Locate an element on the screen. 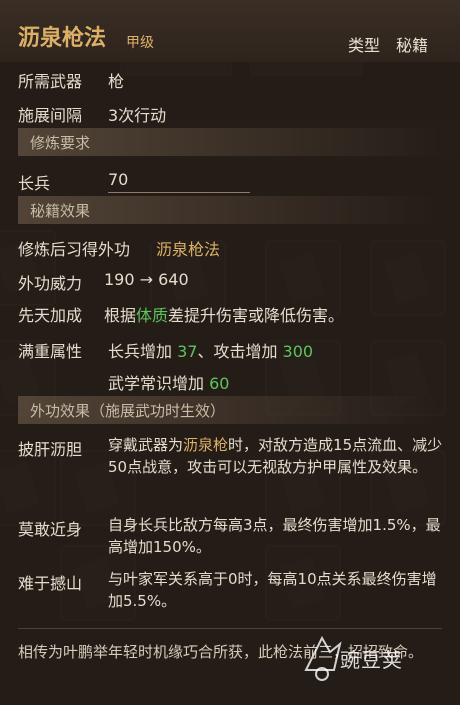 This screenshot has width=460, height=705. innate-prefix: 根据 is located at coordinates (120, 315).